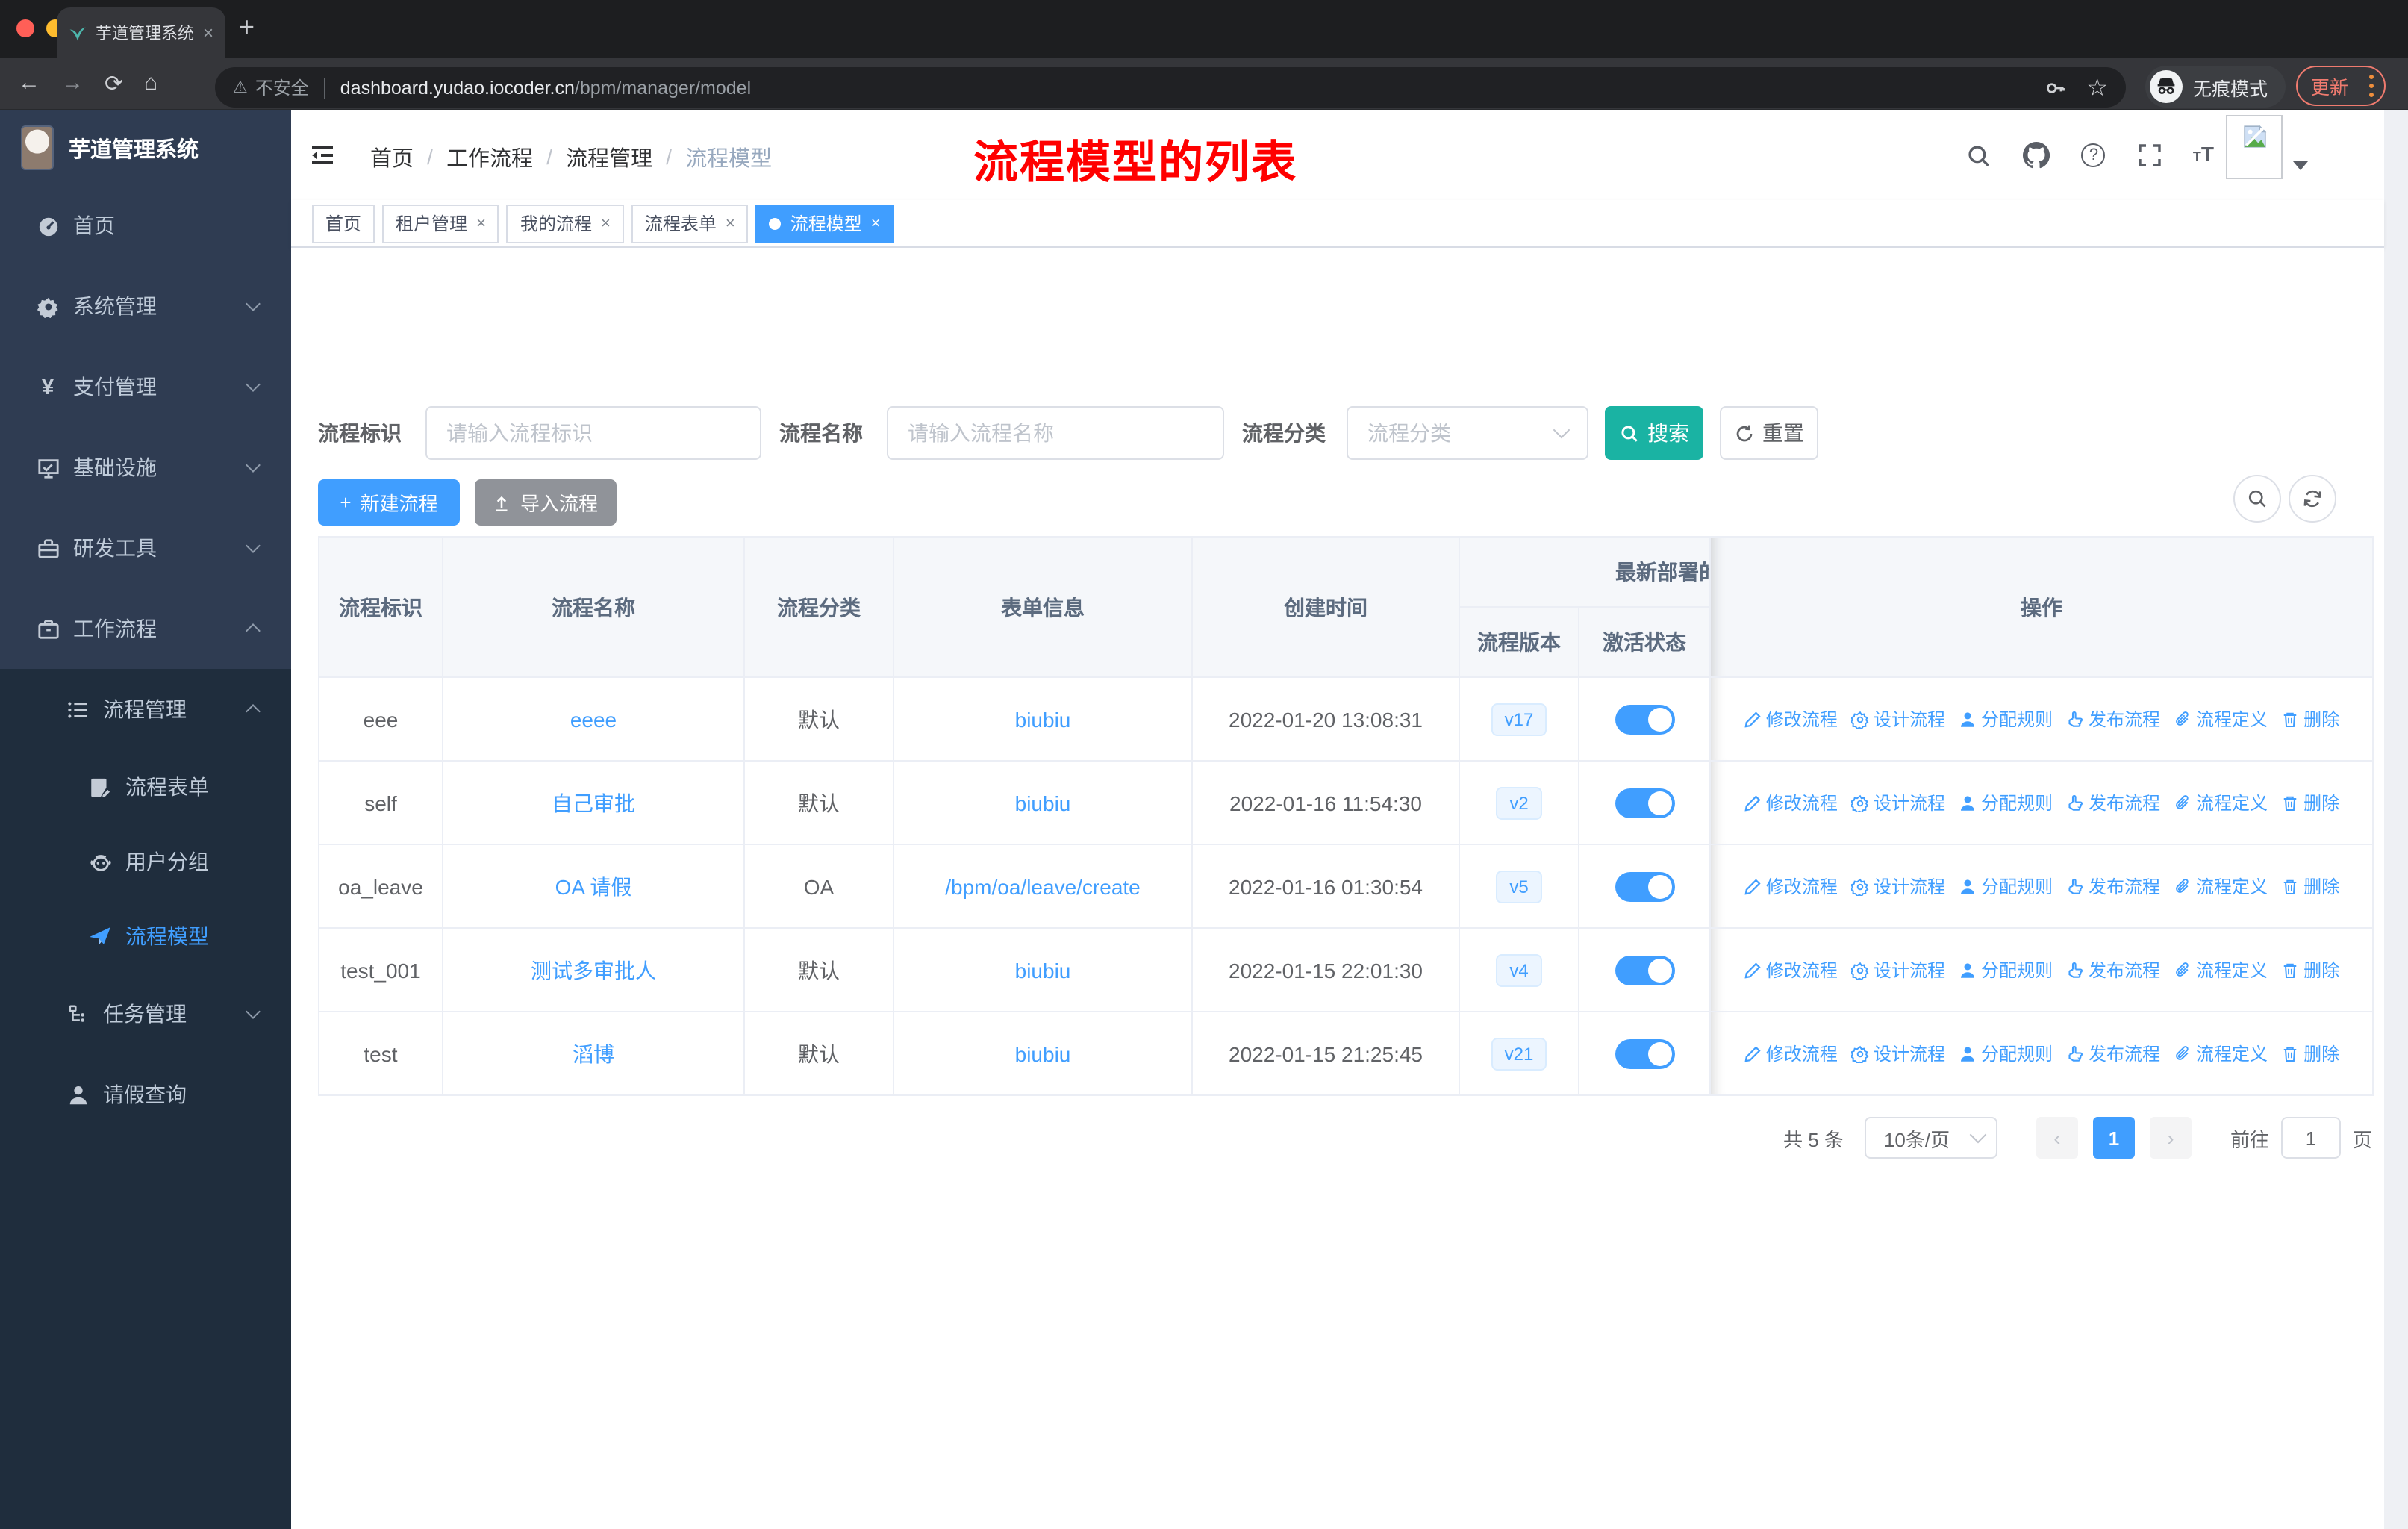  I want to click on form-info-link: /bpm/oa/leave/create, so click(1043, 886).